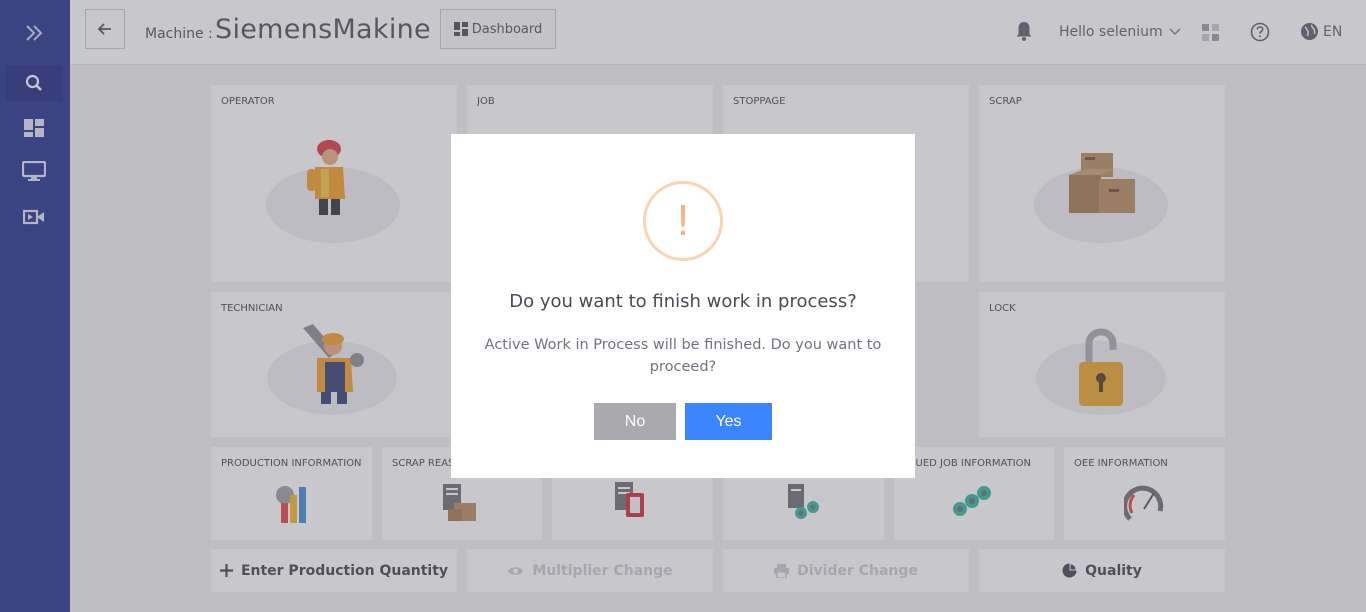  What do you see at coordinates (728, 421) in the screenshot?
I see `yes-button: Yes` at bounding box center [728, 421].